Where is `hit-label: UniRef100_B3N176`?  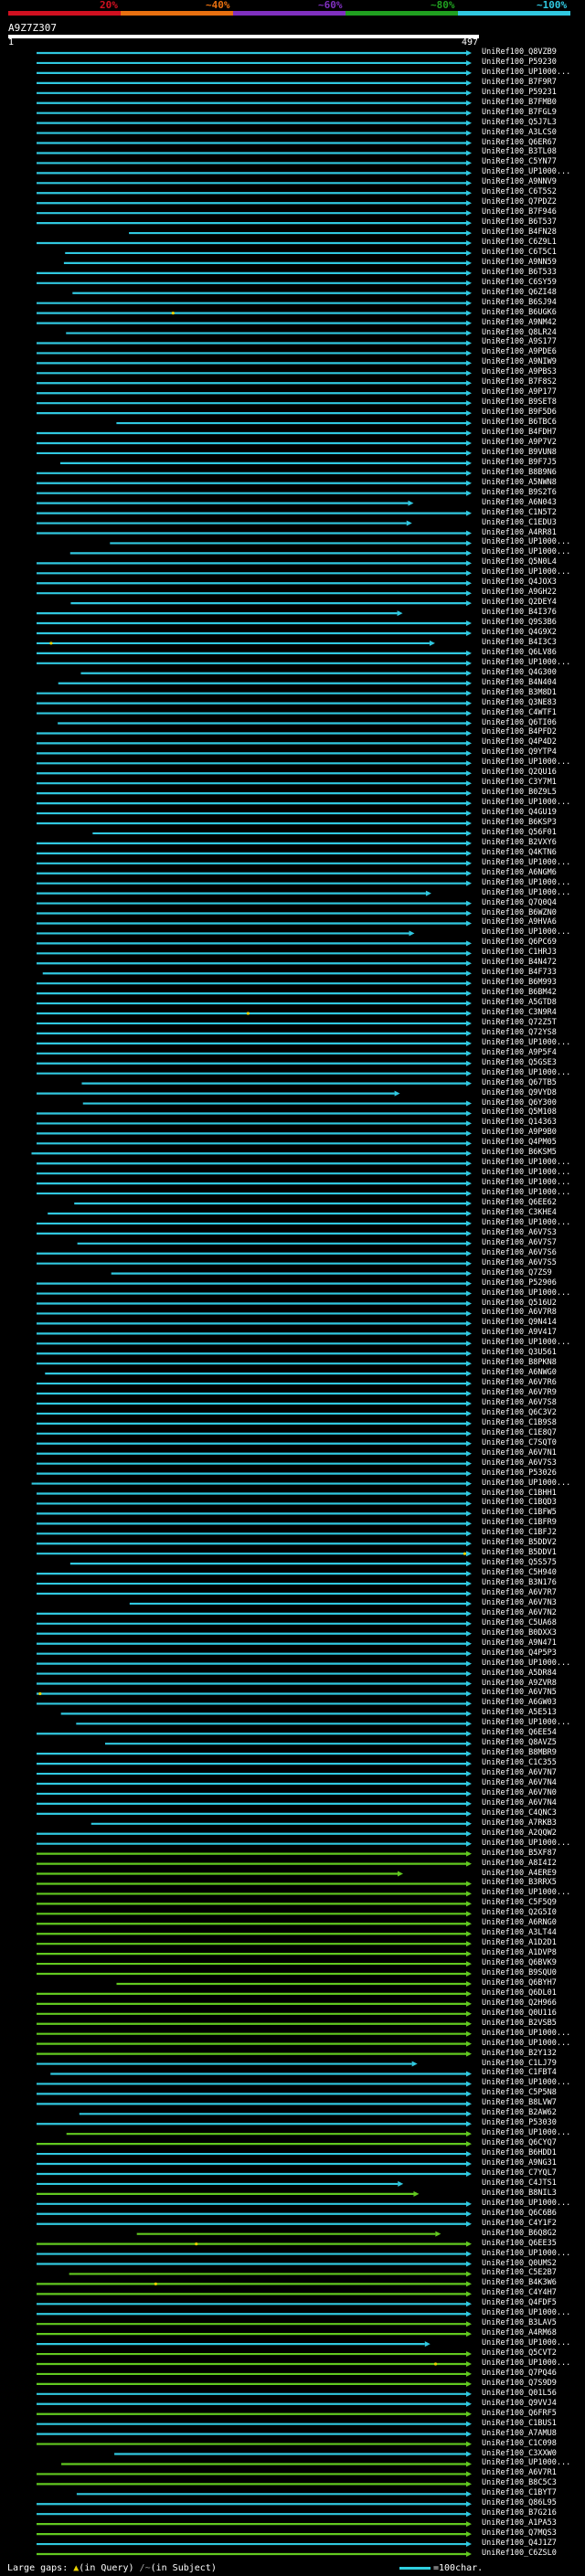
hit-label: UniRef100_B3N176 is located at coordinates (519, 1583).